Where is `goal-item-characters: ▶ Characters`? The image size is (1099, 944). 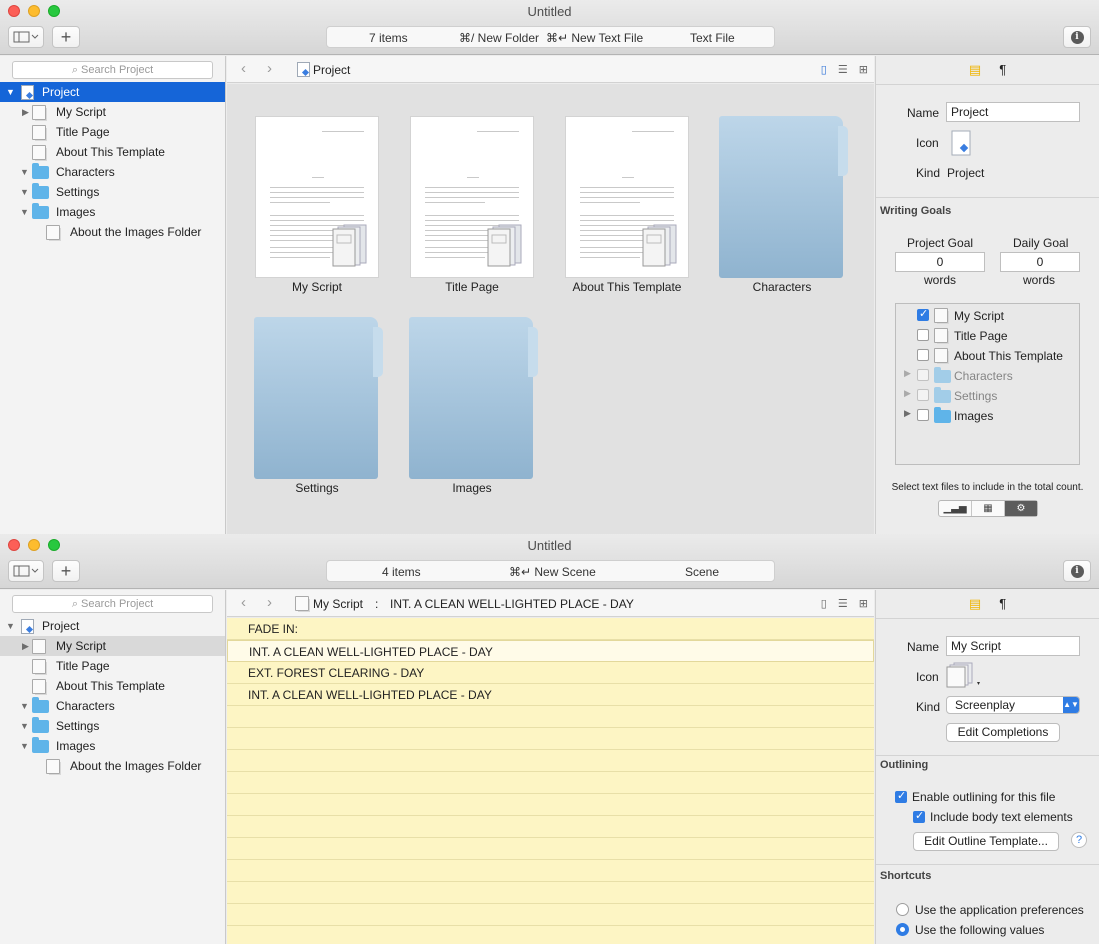
goal-item-characters: ▶ Characters is located at coordinates (987, 376).